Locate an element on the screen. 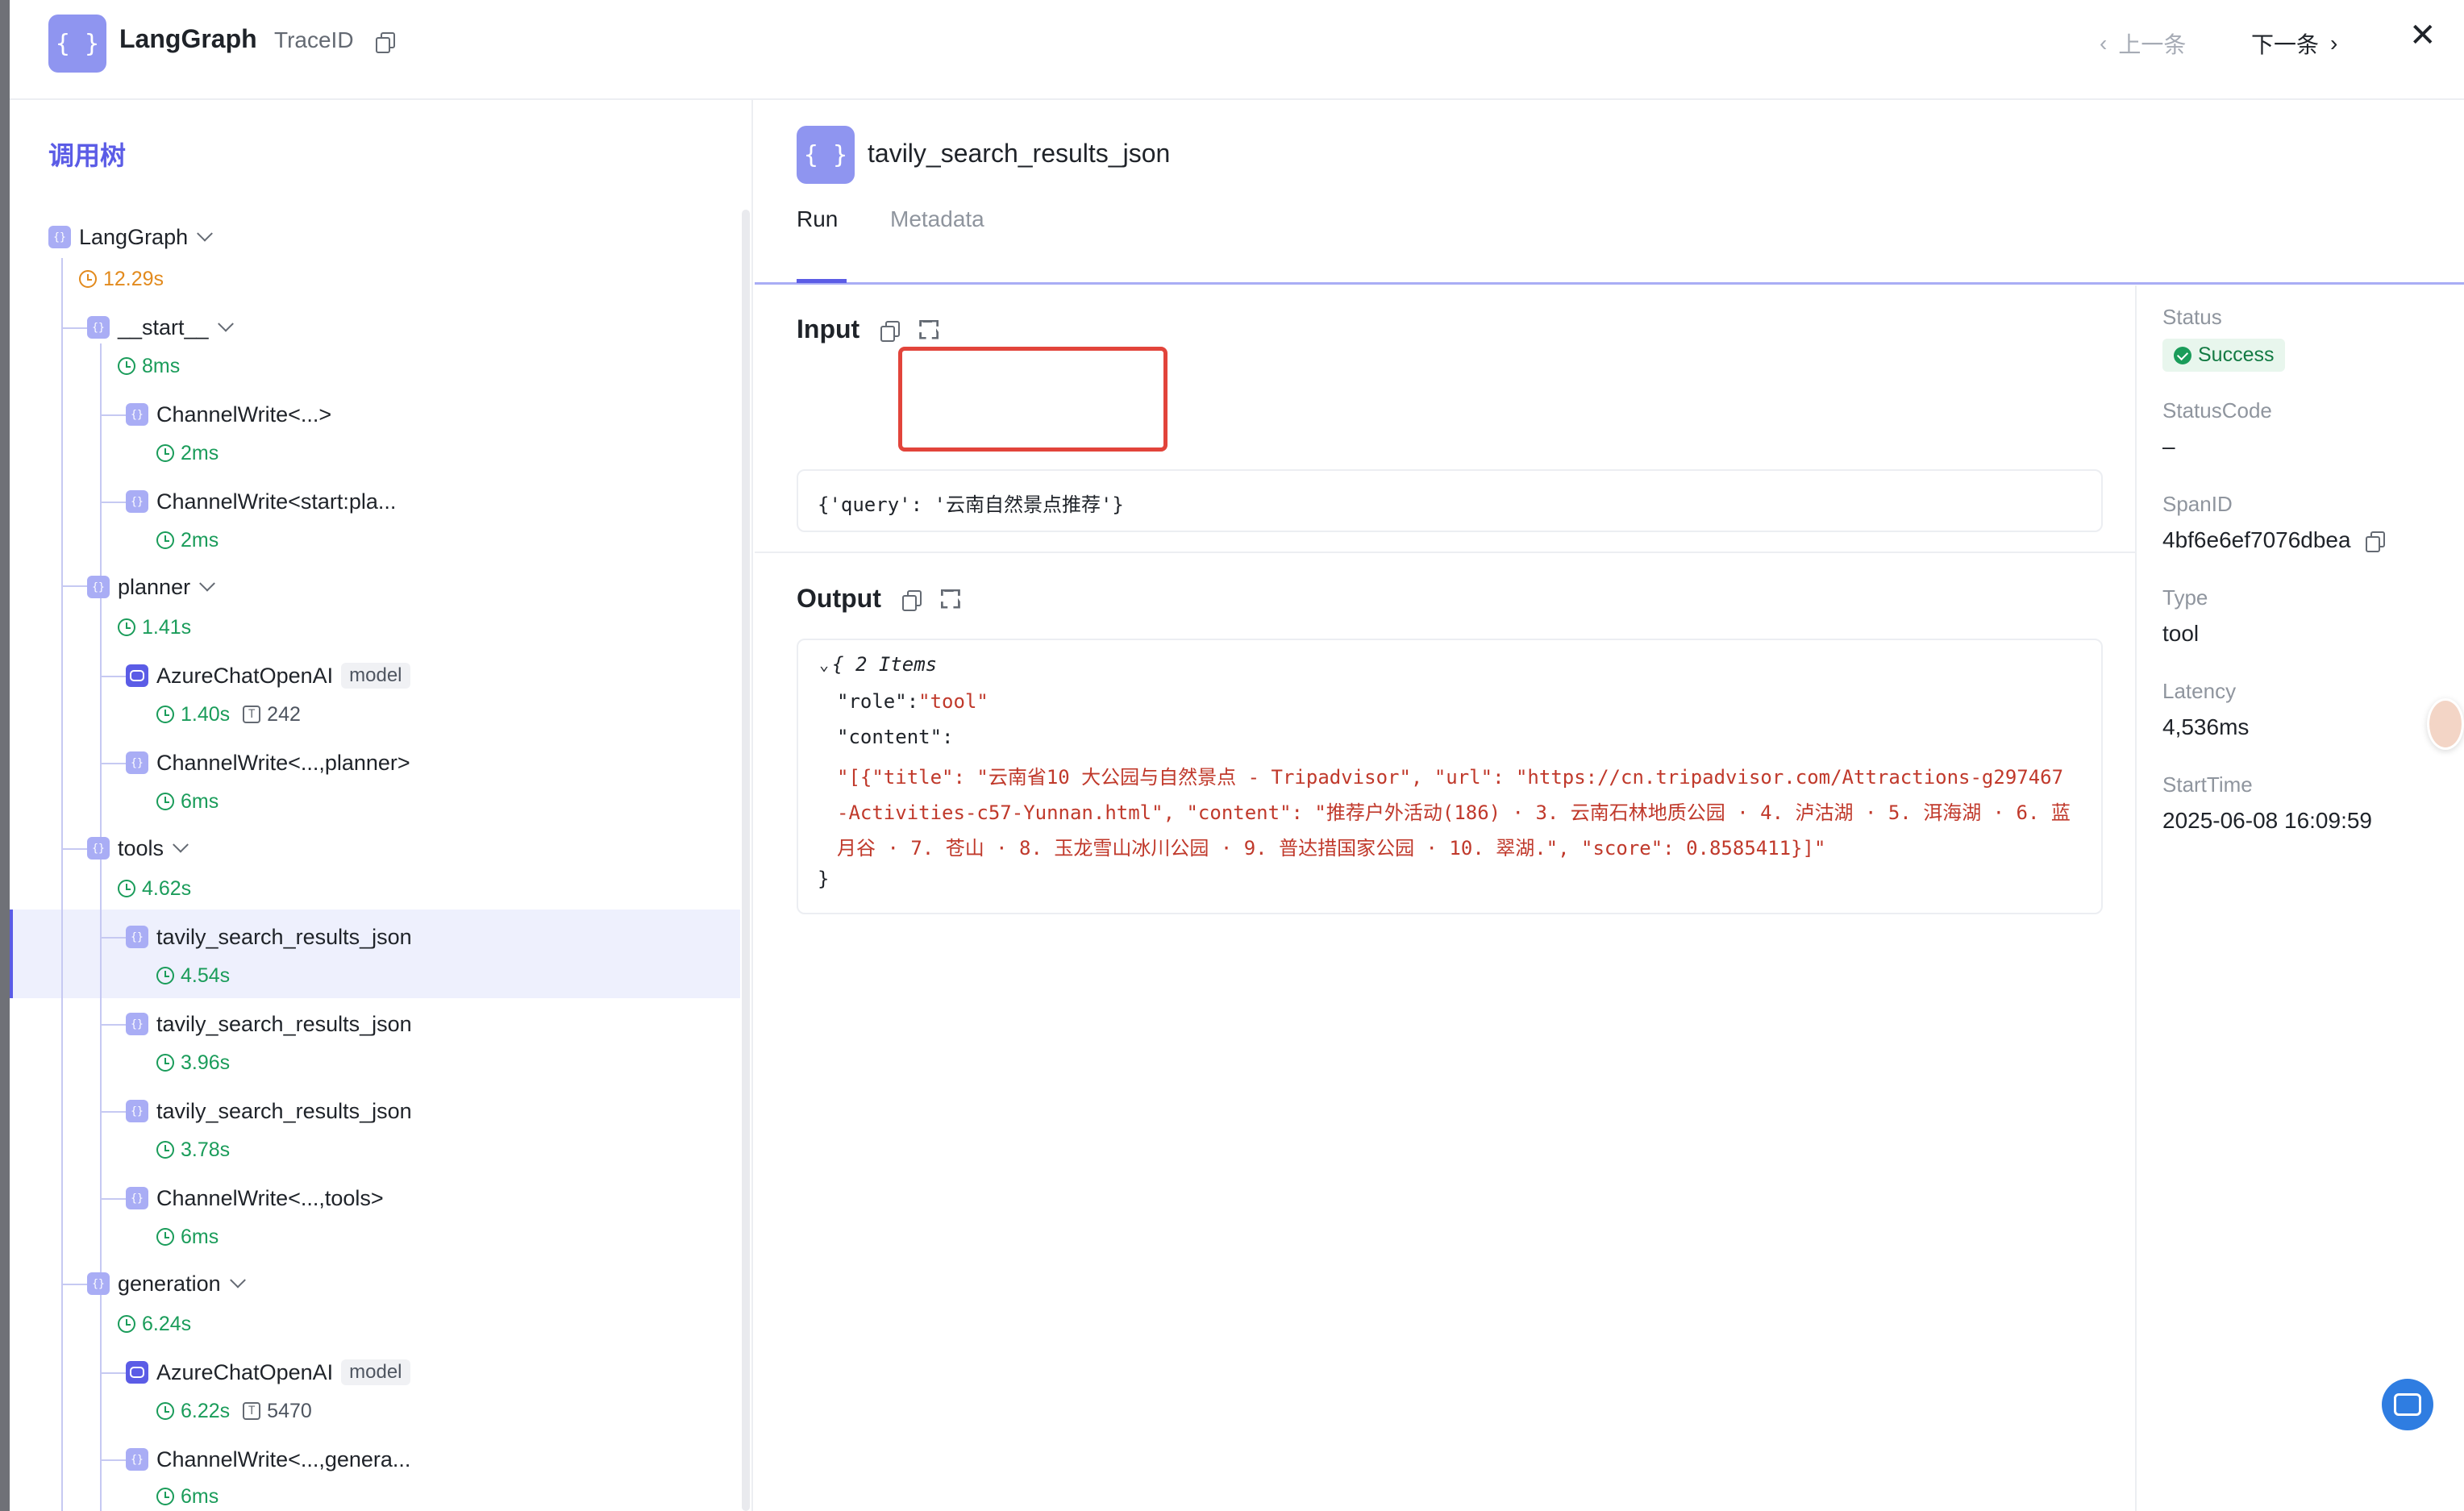 Image resolution: width=2464 pixels, height=1511 pixels. prev-label: 上一条 is located at coordinates (2152, 44).